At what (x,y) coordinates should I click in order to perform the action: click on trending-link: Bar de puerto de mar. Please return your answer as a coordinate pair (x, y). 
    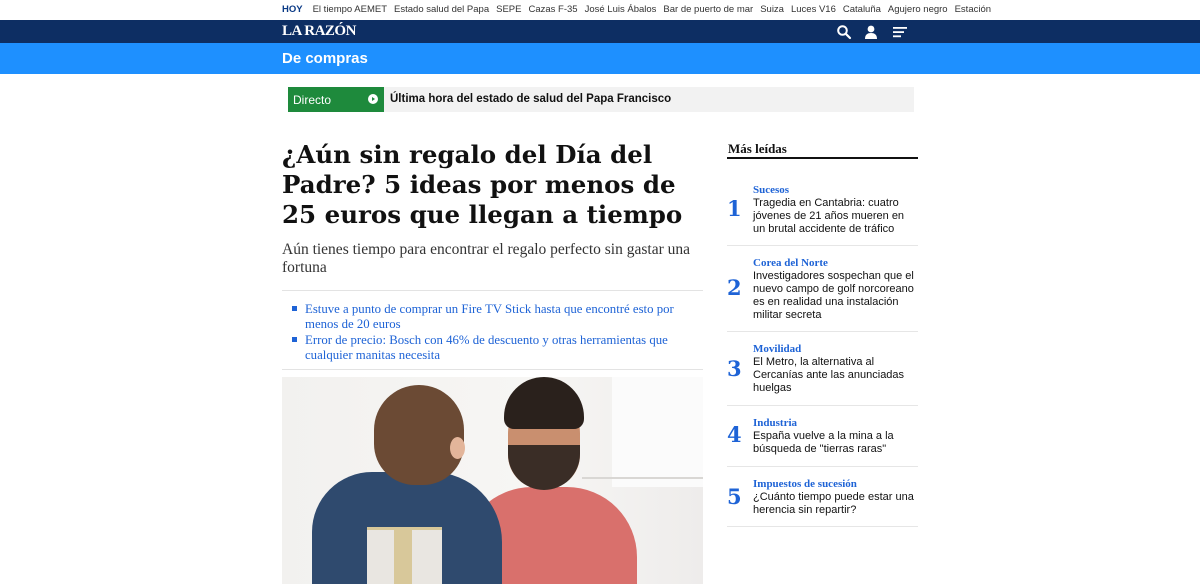
    Looking at the image, I should click on (708, 9).